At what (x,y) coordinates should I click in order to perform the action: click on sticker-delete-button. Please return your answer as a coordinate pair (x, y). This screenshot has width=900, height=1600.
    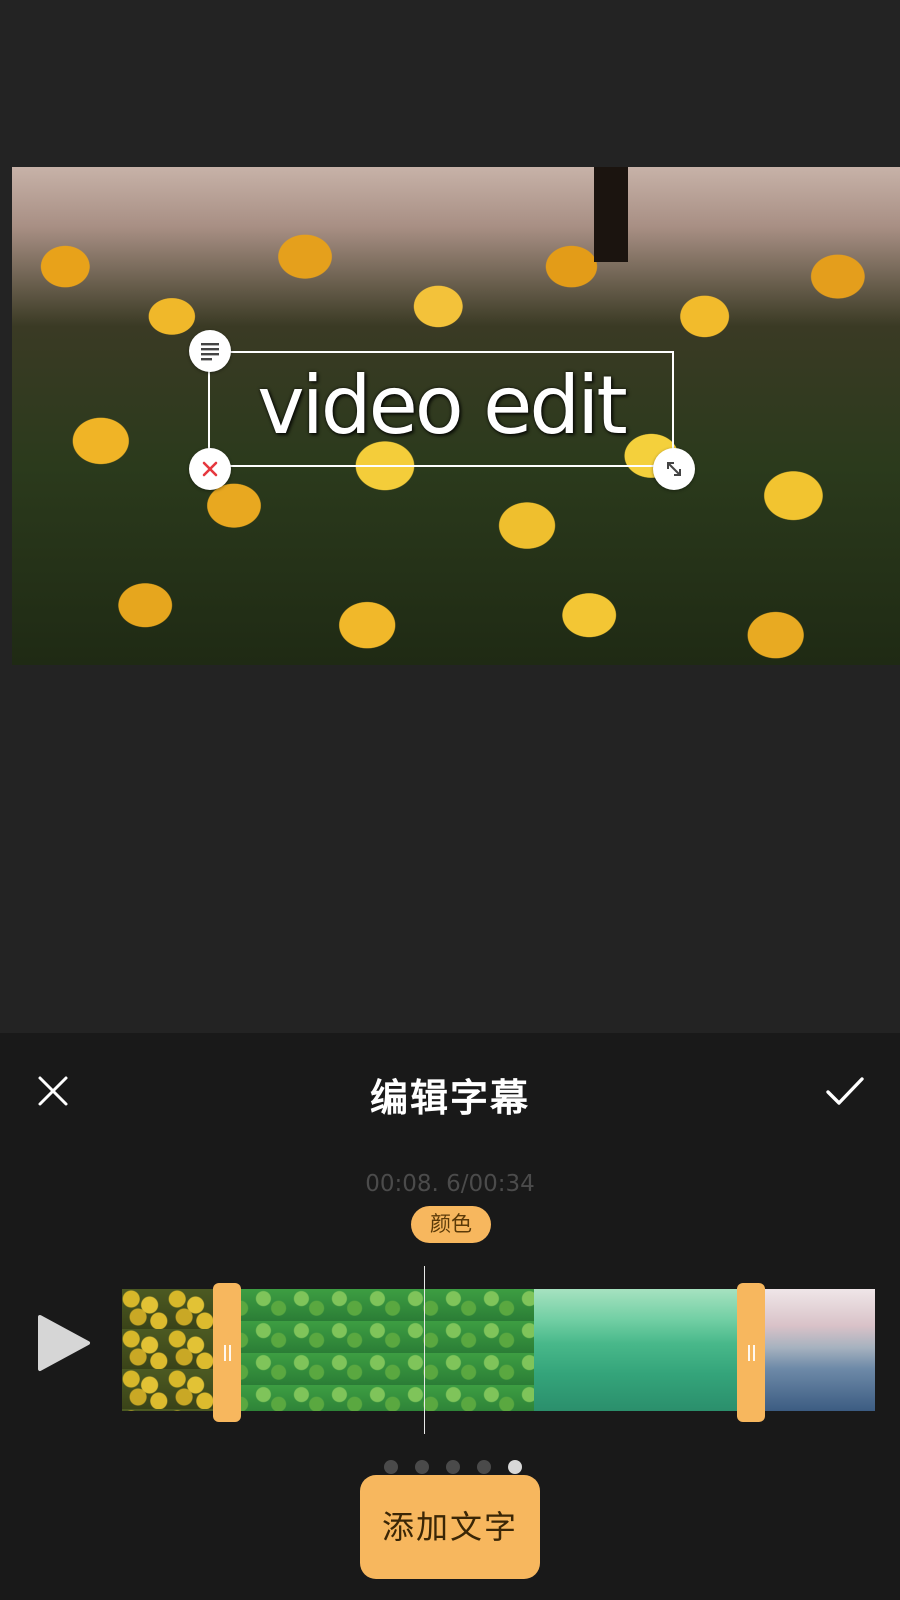
    Looking at the image, I should click on (210, 469).